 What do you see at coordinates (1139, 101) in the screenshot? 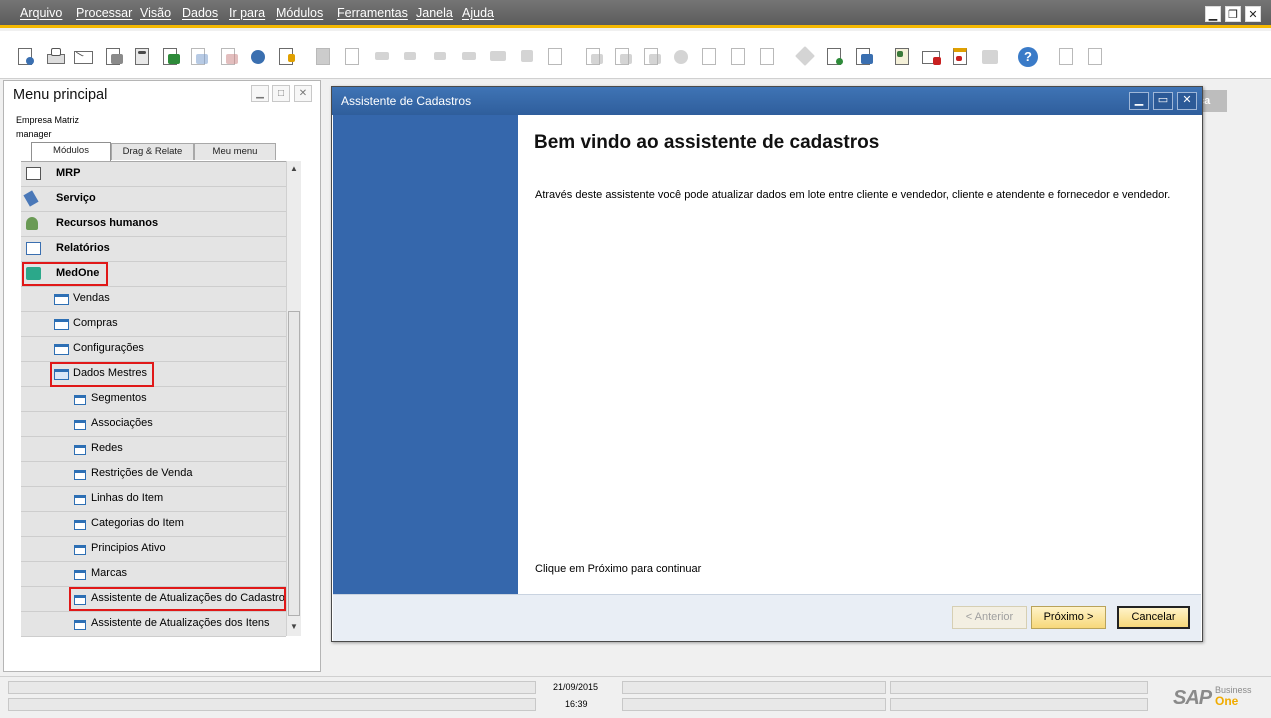
I see `dialog-minimize-icon: ▁` at bounding box center [1139, 101].